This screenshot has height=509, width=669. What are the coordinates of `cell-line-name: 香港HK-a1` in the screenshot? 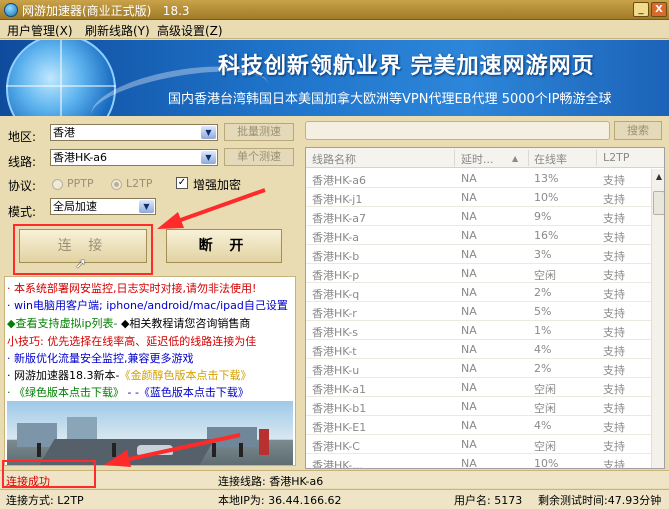 It's located at (339, 389).